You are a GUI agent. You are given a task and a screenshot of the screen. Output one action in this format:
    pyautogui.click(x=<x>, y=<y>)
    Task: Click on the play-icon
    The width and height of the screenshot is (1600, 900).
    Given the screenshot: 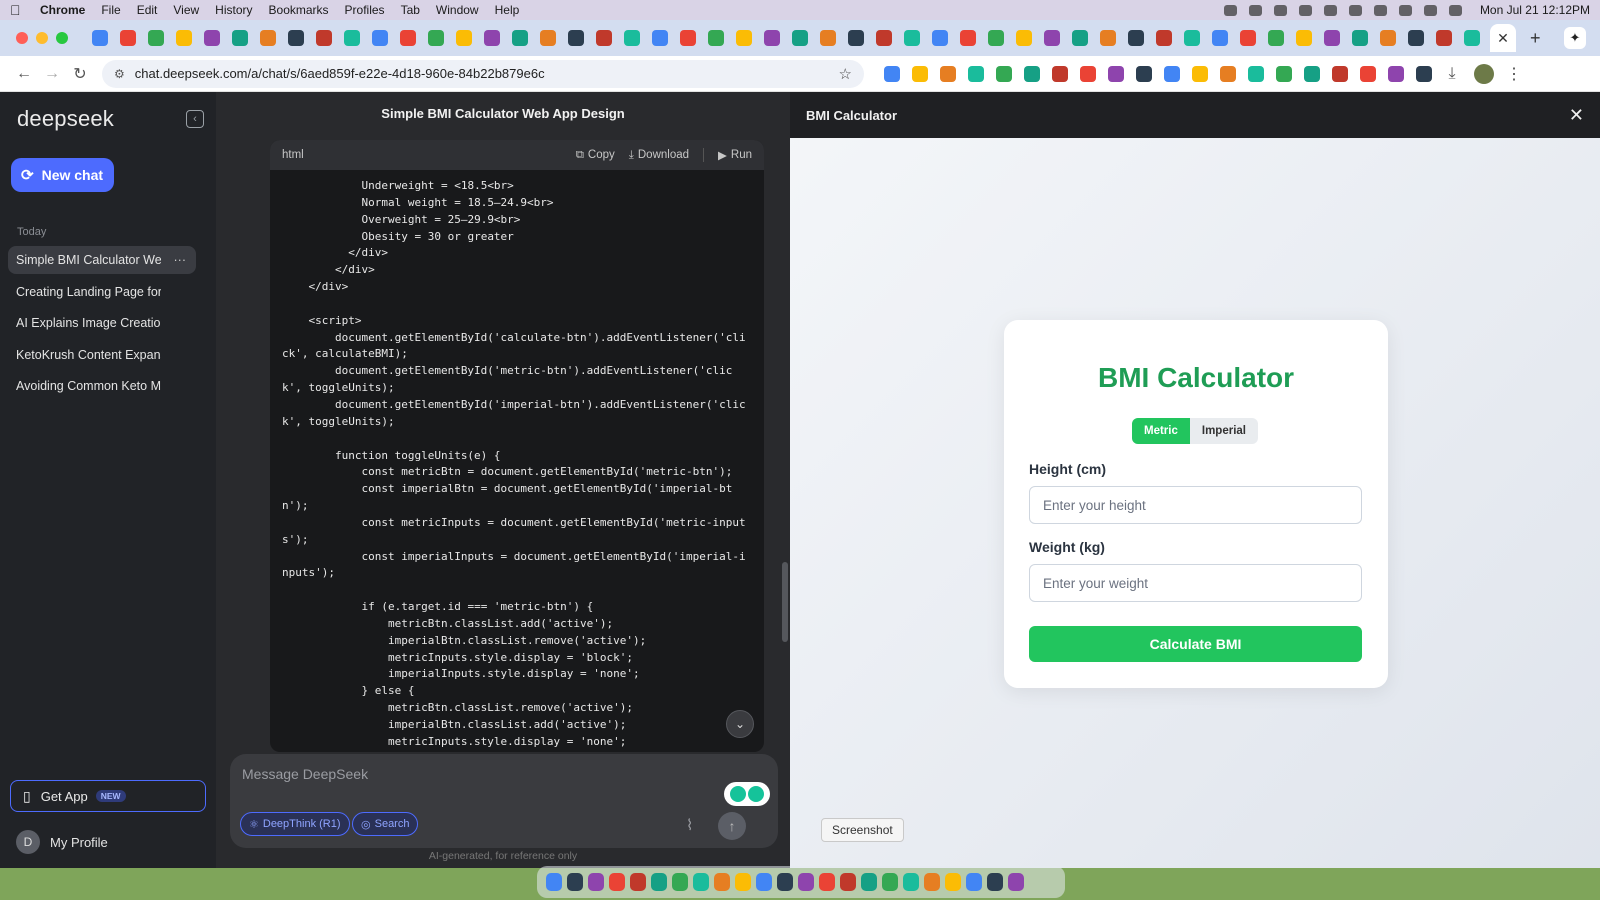 What is the action you would take?
    pyautogui.click(x=1355, y=10)
    